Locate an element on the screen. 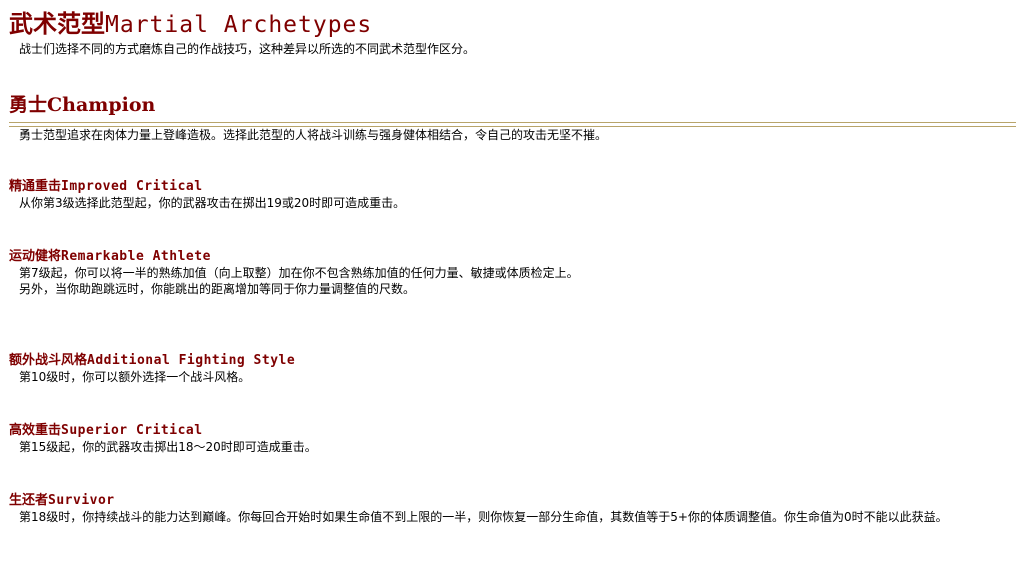  page-title-en: Martial Archetypes is located at coordinates (239, 25).